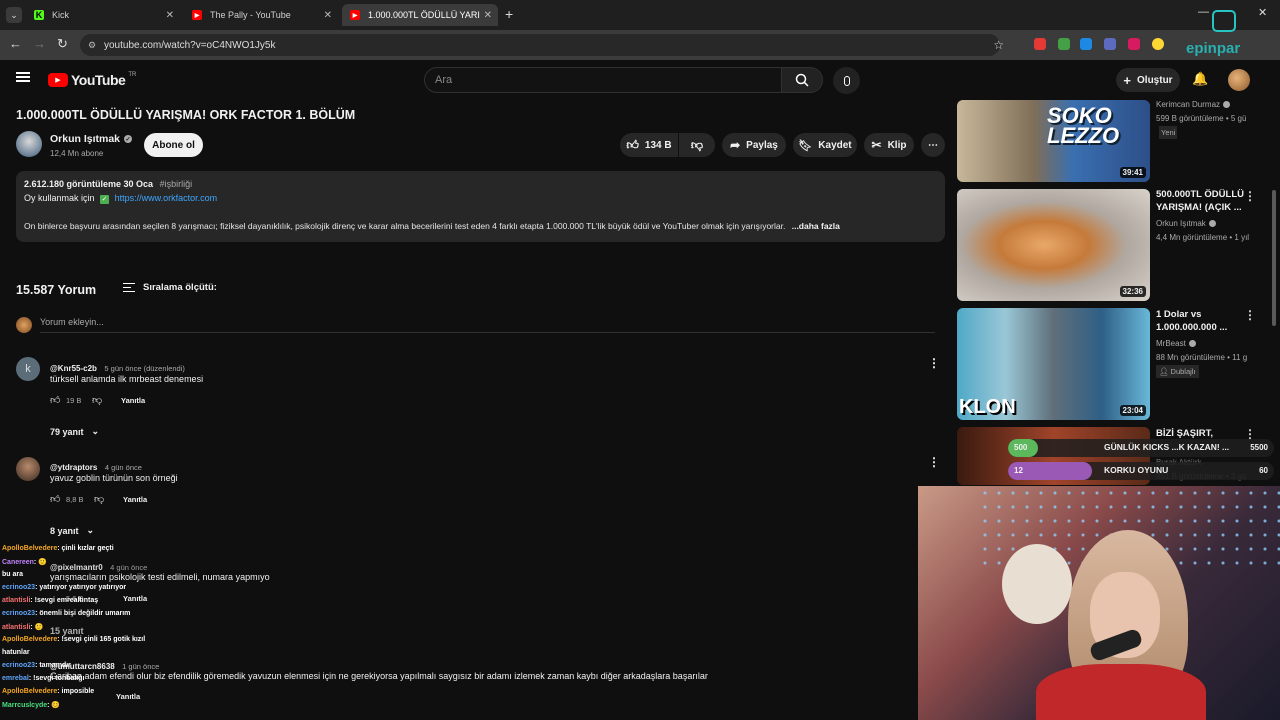 The width and height of the screenshot is (1280, 720). I want to click on save-button: 🔖︎ Kaydet, so click(825, 145).